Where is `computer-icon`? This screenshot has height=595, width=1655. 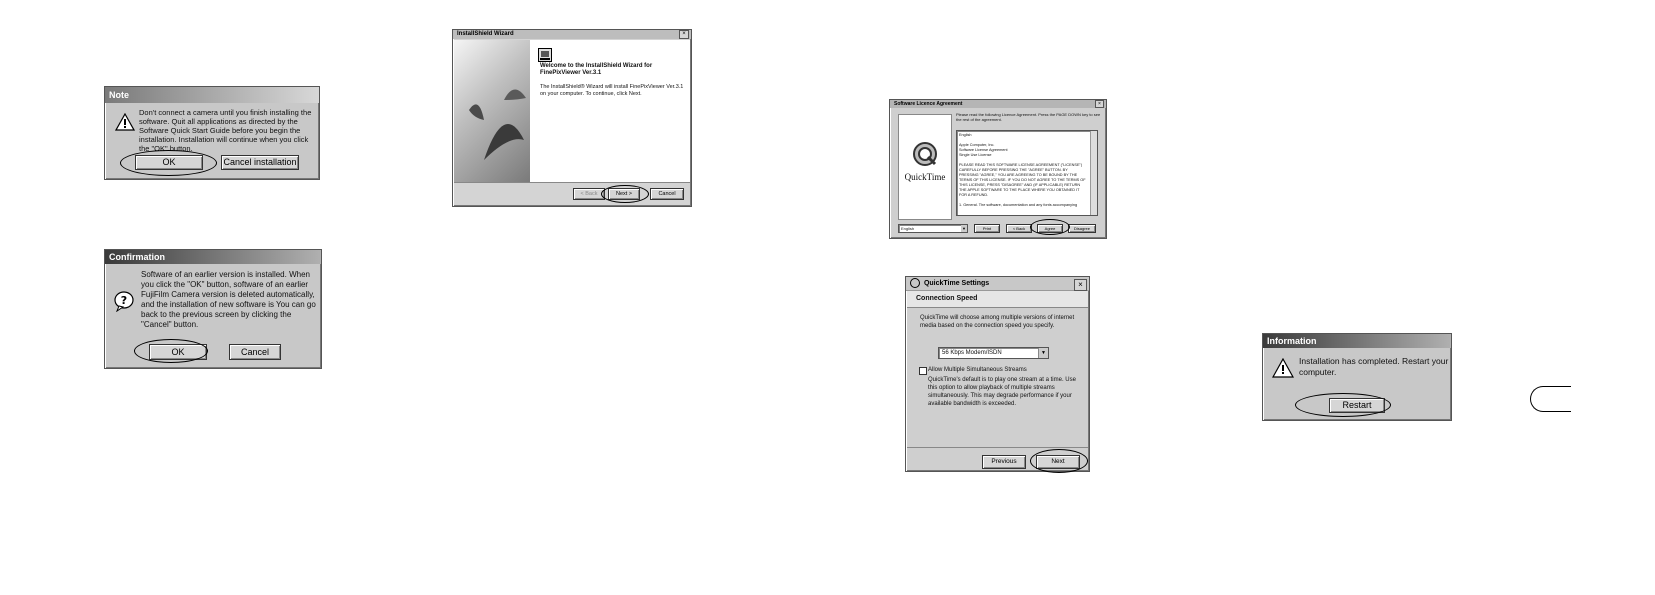 computer-icon is located at coordinates (545, 55).